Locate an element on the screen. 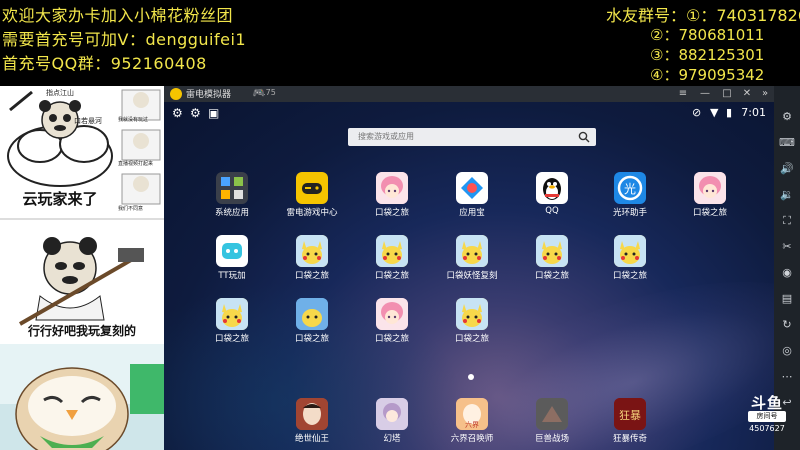 The width and height of the screenshot is (800, 450). app-label: 系统应用 is located at coordinates (231, 213).